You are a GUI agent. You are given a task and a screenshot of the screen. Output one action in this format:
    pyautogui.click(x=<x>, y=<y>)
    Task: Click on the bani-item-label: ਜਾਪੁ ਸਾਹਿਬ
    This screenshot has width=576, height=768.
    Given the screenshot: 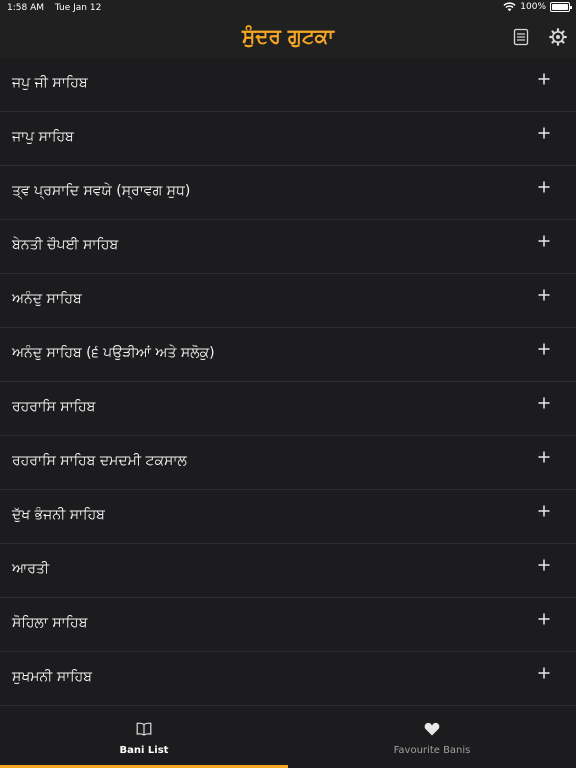 What is the action you would take?
    pyautogui.click(x=43, y=137)
    